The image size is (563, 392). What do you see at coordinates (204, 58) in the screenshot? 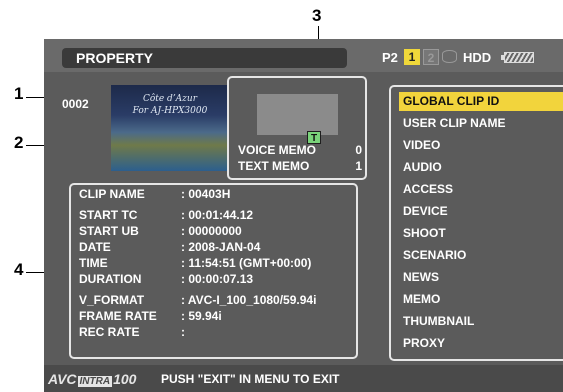
I see `page-title: PROPERTY` at bounding box center [204, 58].